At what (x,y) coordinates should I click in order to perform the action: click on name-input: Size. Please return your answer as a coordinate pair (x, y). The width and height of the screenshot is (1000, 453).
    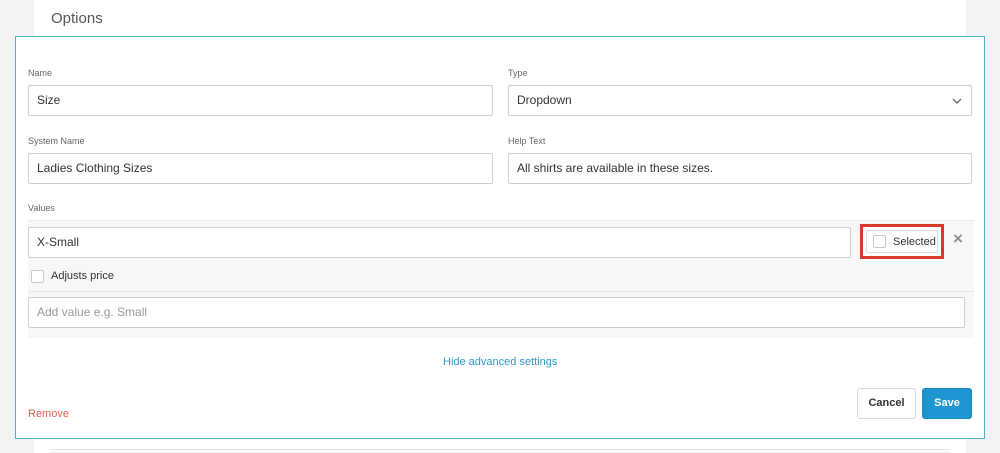
    Looking at the image, I should click on (260, 100).